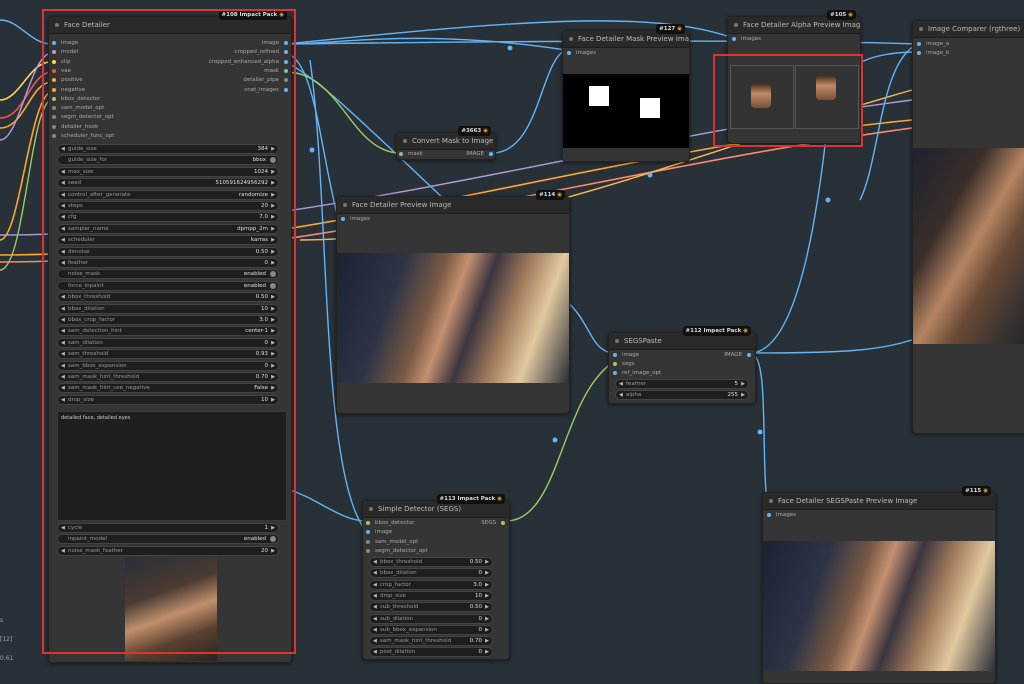 The height and width of the screenshot is (684, 1024). I want to click on sd-widget-sam-mask-hint-threshold: ◀ sam_mask_hint_threshold 0.70 ▶, so click(431, 641).